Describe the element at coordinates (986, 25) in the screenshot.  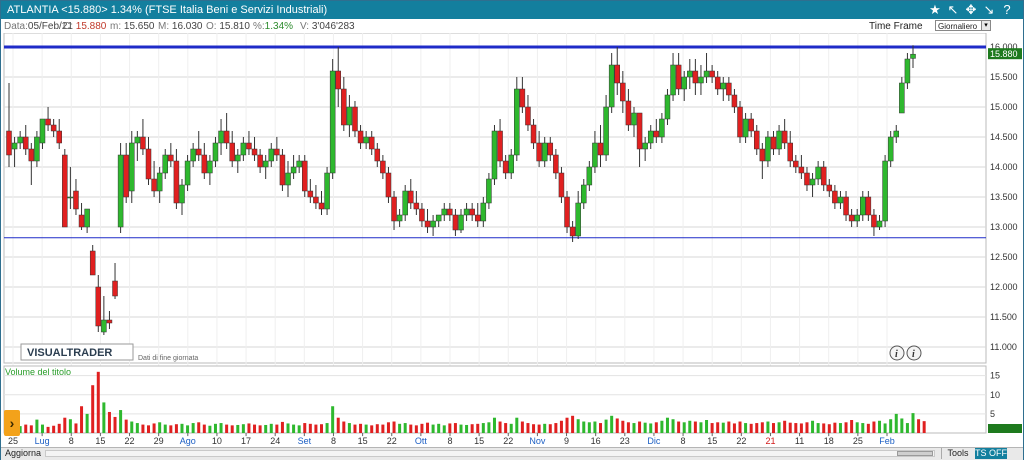
I see `chevron-down-icon: ▾` at that location.